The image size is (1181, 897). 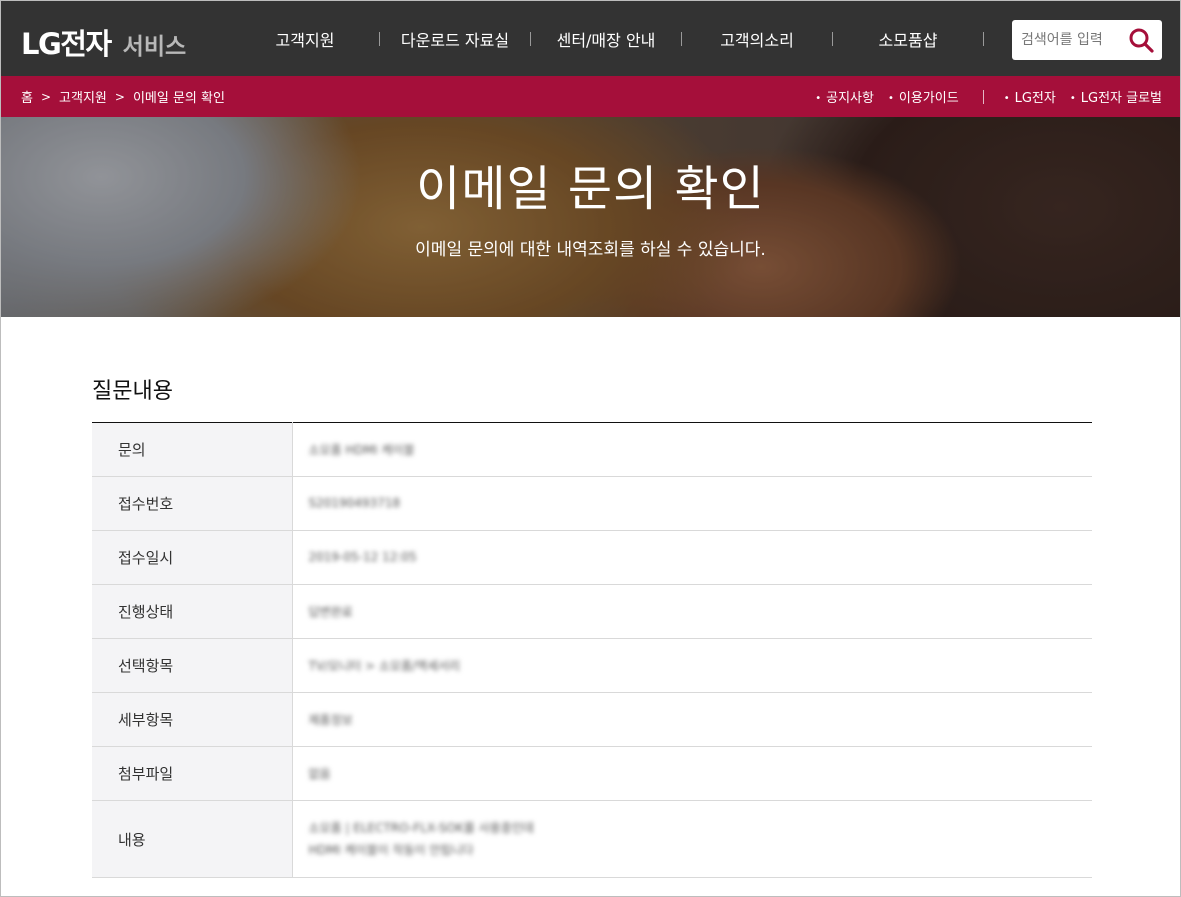 What do you see at coordinates (692, 611) in the screenshot?
I see `row-value-status: 답변완료` at bounding box center [692, 611].